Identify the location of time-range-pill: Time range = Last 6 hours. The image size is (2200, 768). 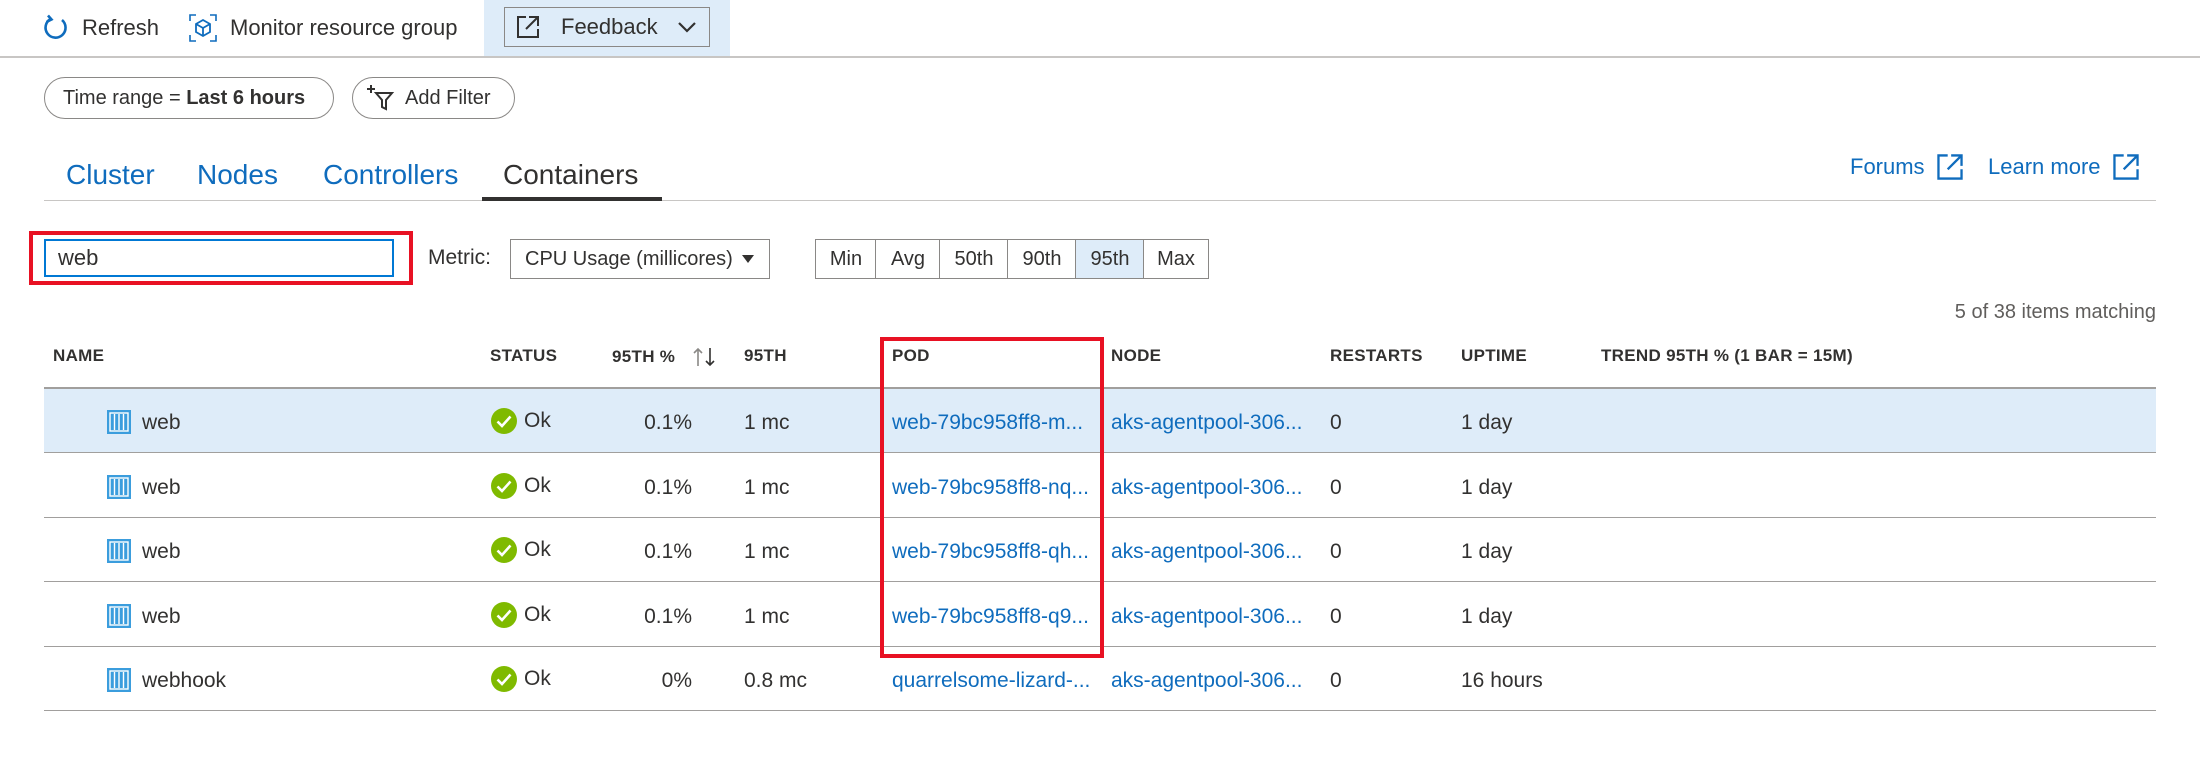
(189, 98).